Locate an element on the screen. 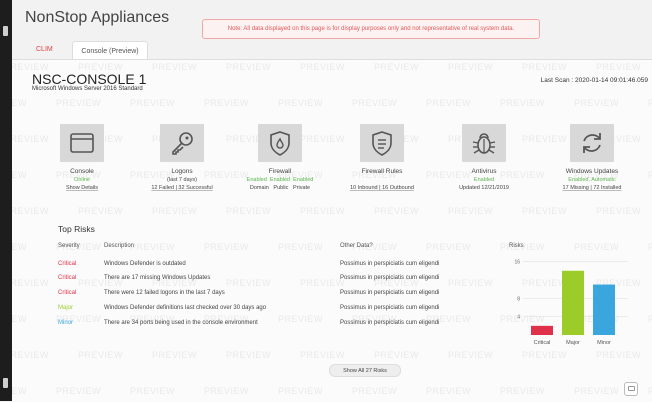 Image resolution: width=652 pixels, height=402 pixels. private-label: Private is located at coordinates (302, 188).